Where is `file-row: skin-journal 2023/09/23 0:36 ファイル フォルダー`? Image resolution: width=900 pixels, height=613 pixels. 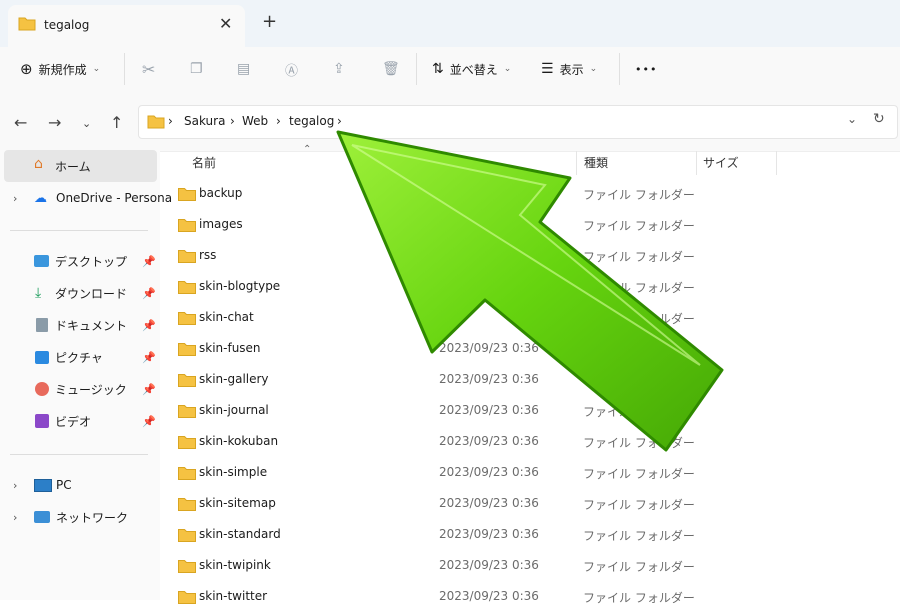 file-row: skin-journal 2023/09/23 0:36 ファイル フォルダー is located at coordinates (530, 411).